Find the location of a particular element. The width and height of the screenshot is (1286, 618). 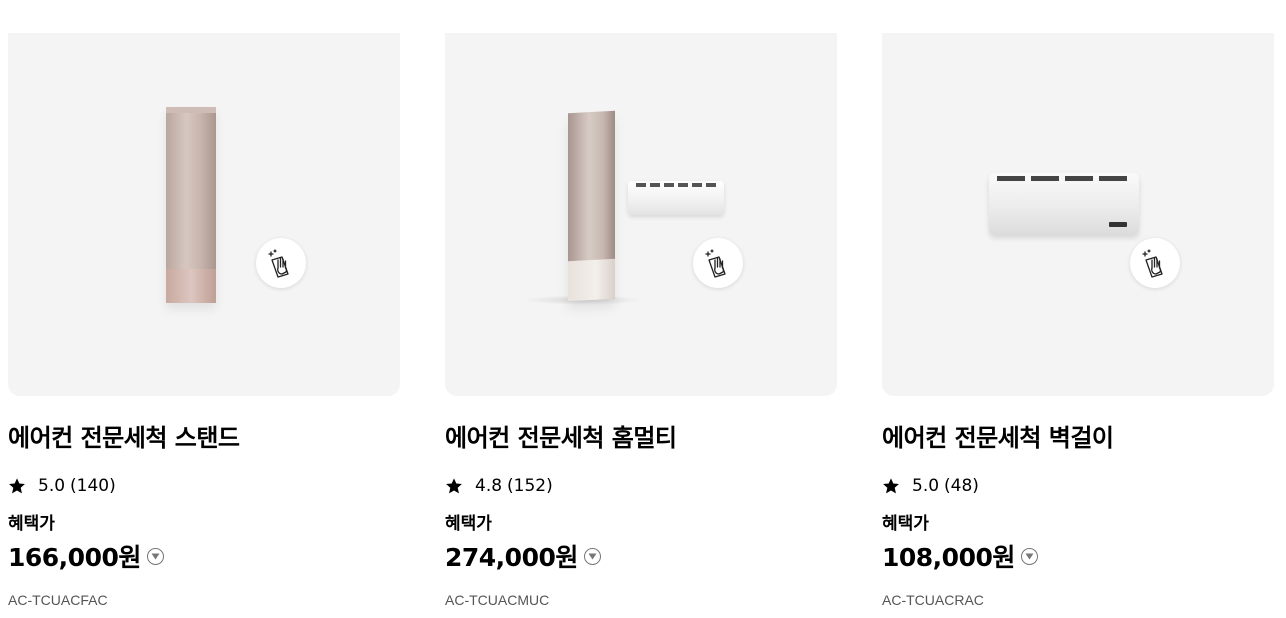

review-count: (140) is located at coordinates (93, 486).